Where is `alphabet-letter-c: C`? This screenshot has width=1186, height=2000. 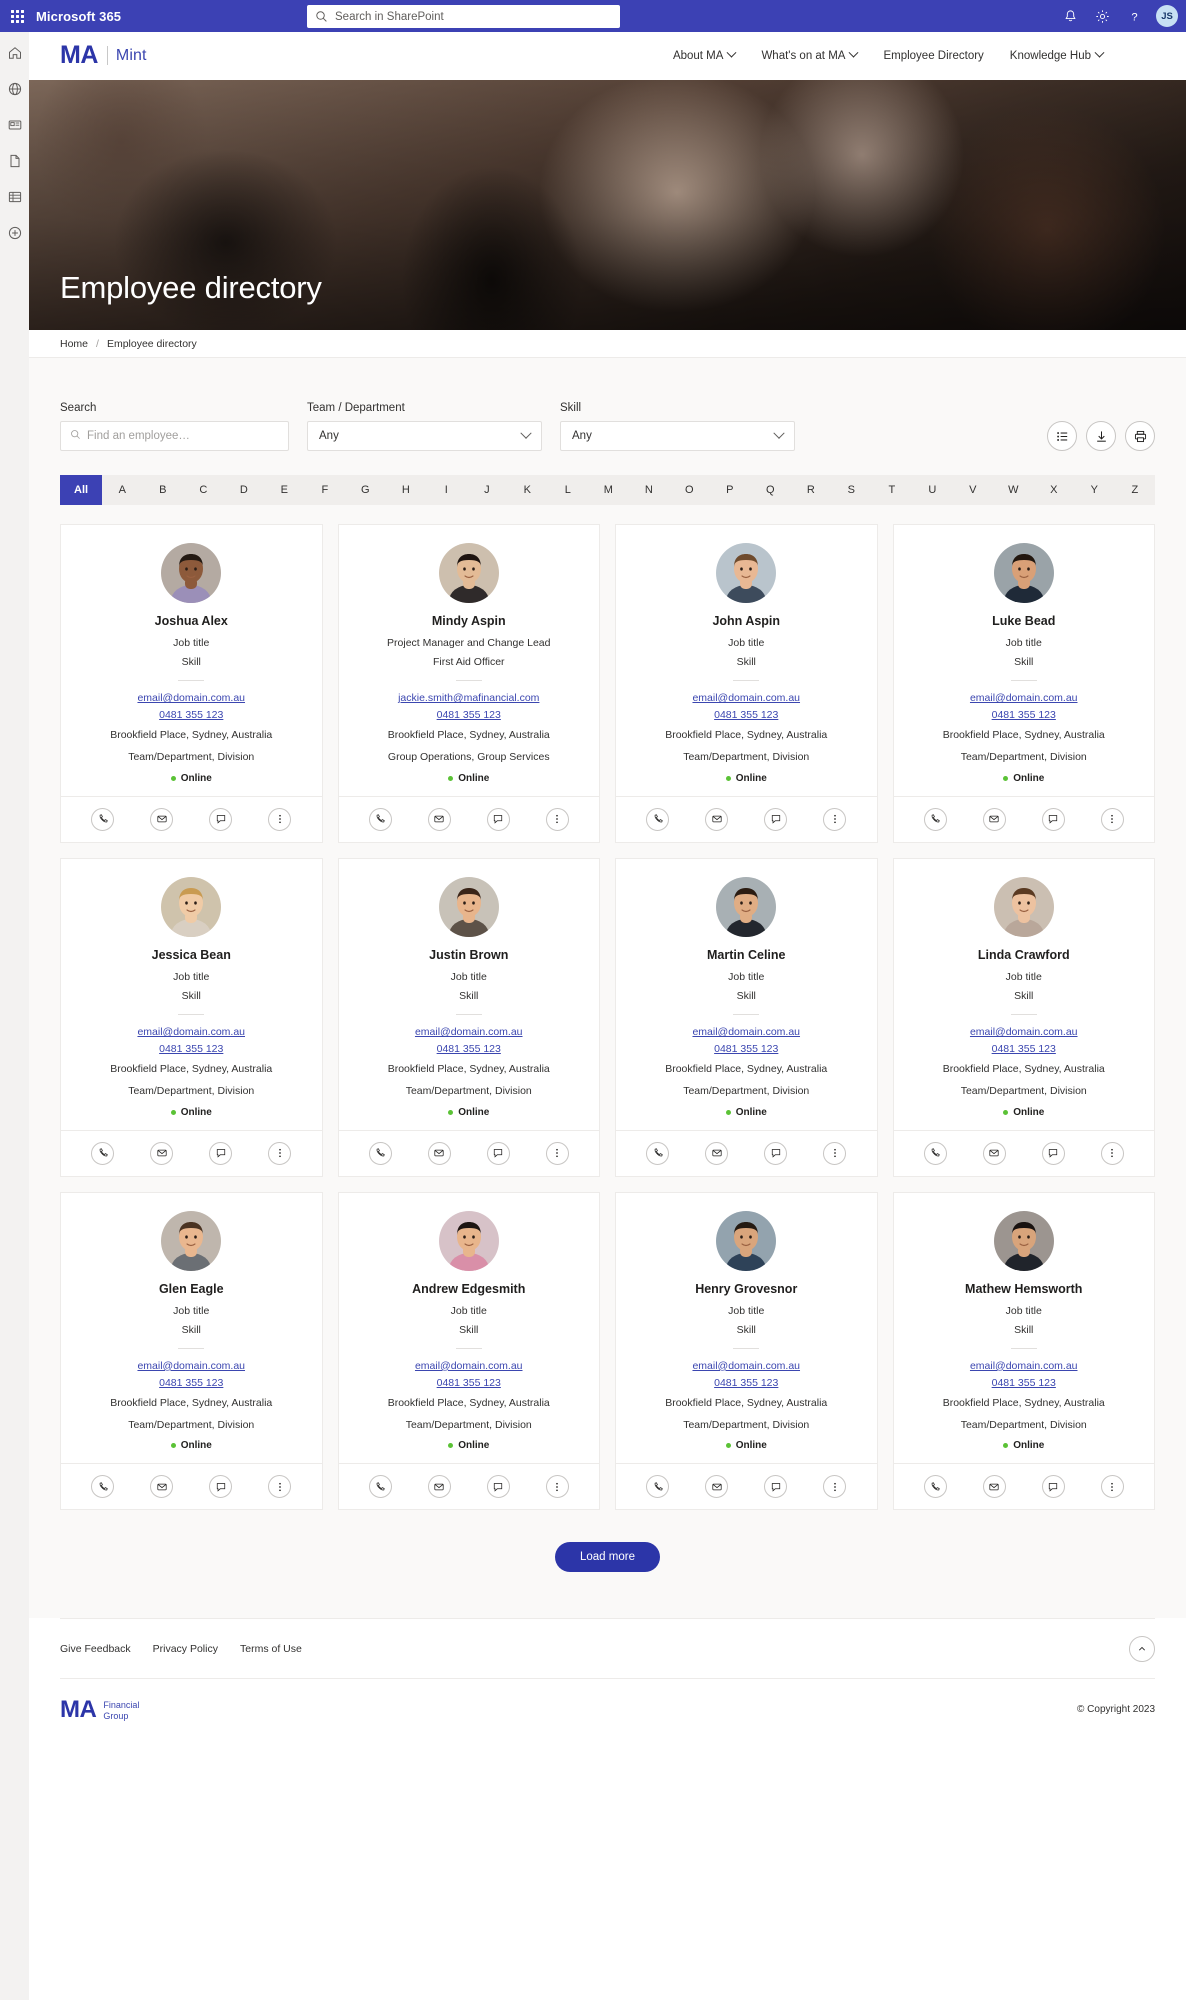 alphabet-letter-c: C is located at coordinates (203, 490).